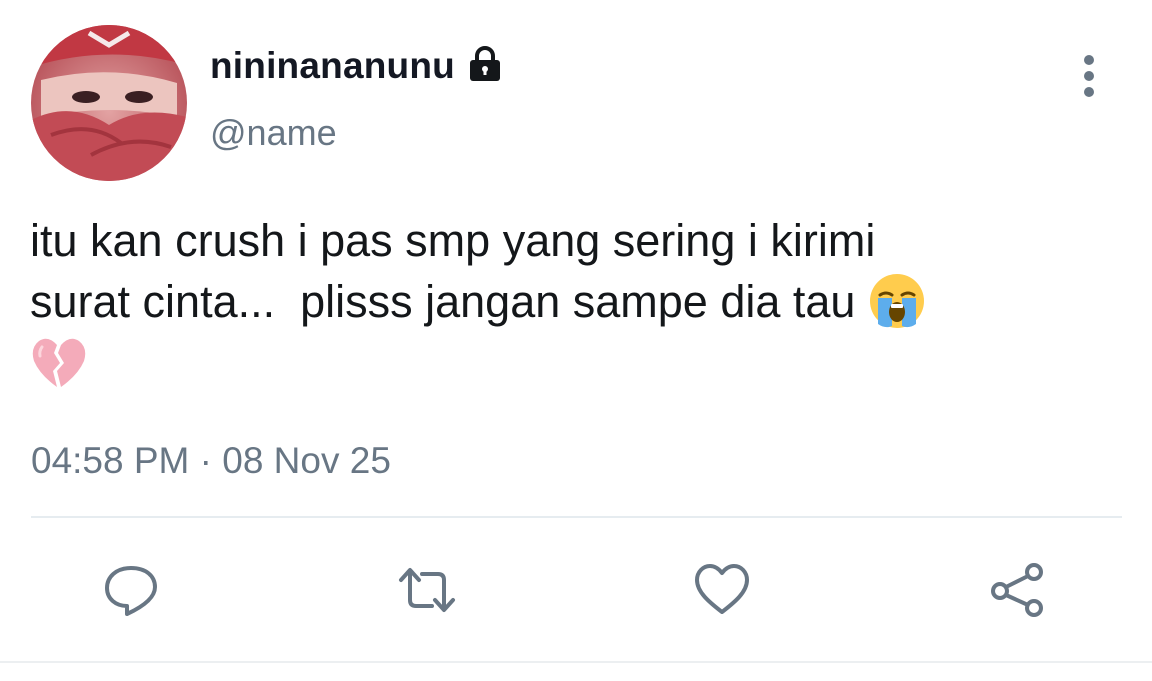  What do you see at coordinates (273, 133) in the screenshot?
I see `user-handle: @name` at bounding box center [273, 133].